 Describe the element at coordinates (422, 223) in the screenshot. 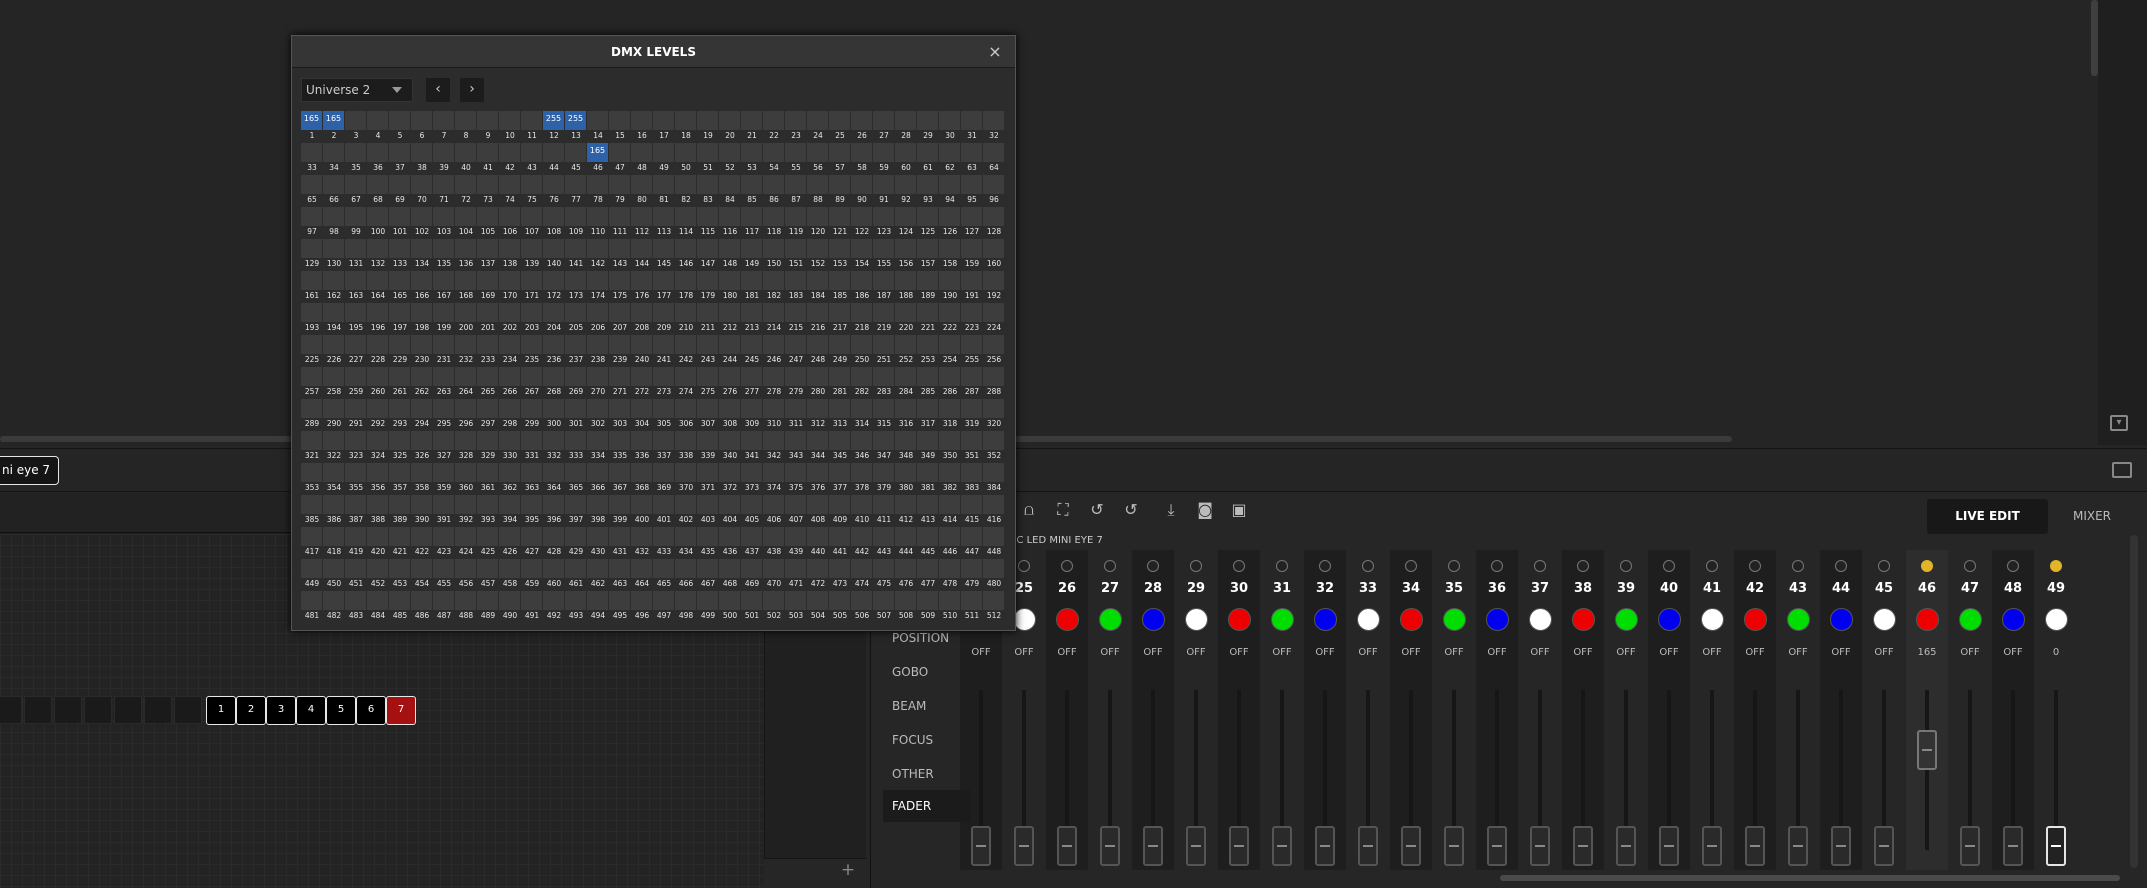

I see `dmx-channel: 102` at that location.